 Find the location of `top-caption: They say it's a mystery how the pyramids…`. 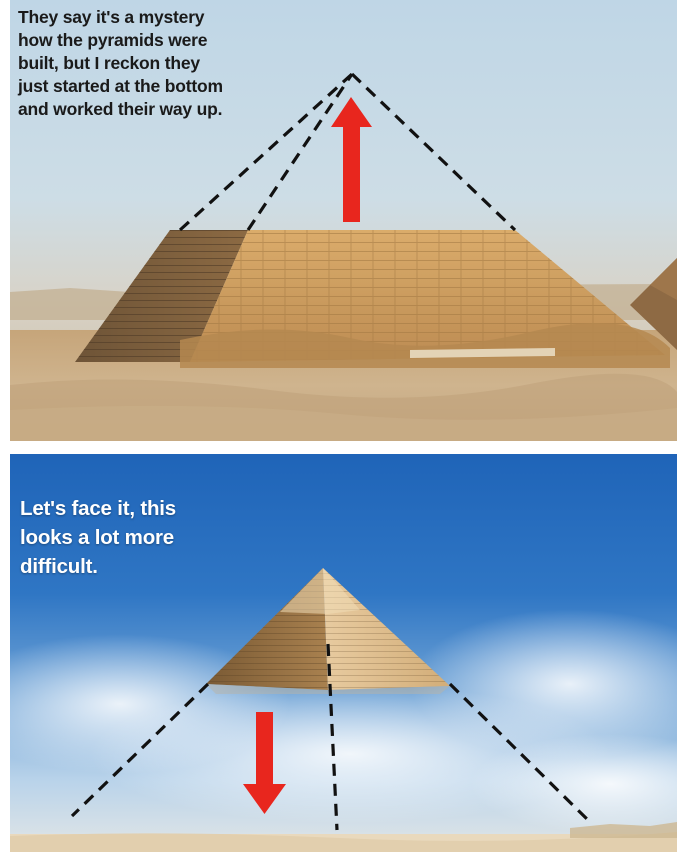

top-caption: They say it's a mystery how the pyramids… is located at coordinates (120, 63).